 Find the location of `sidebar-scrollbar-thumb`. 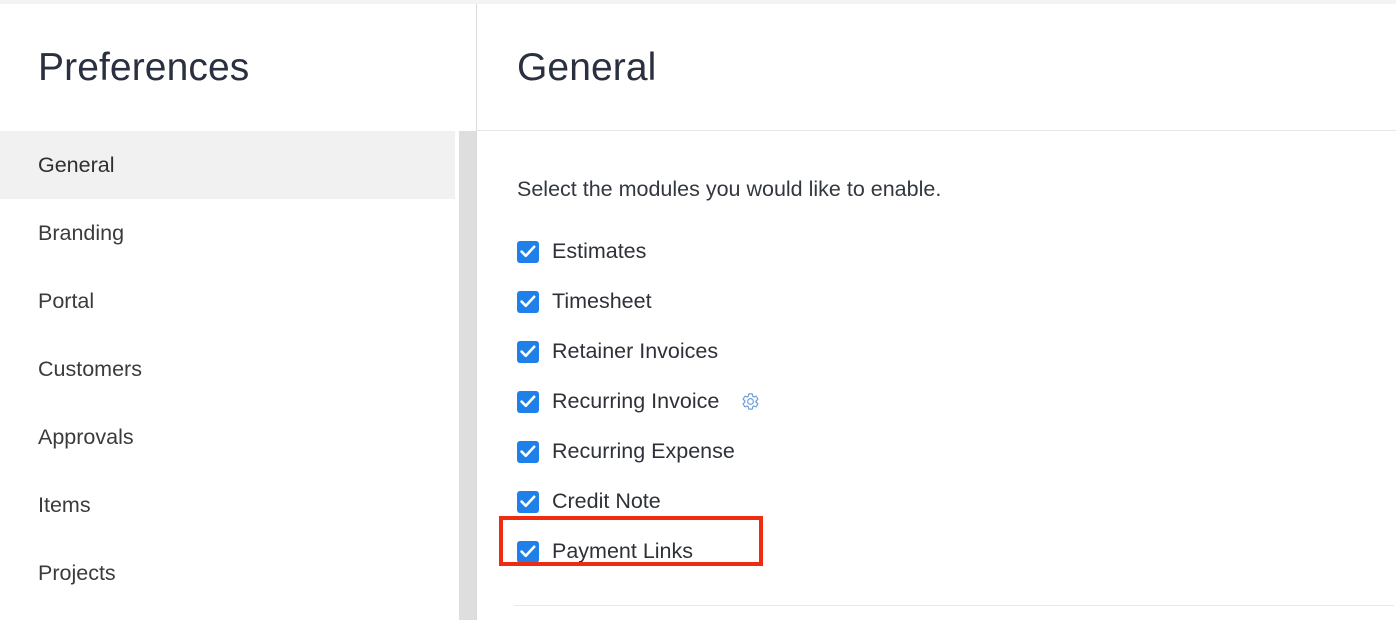

sidebar-scrollbar-thumb is located at coordinates (467, 375).